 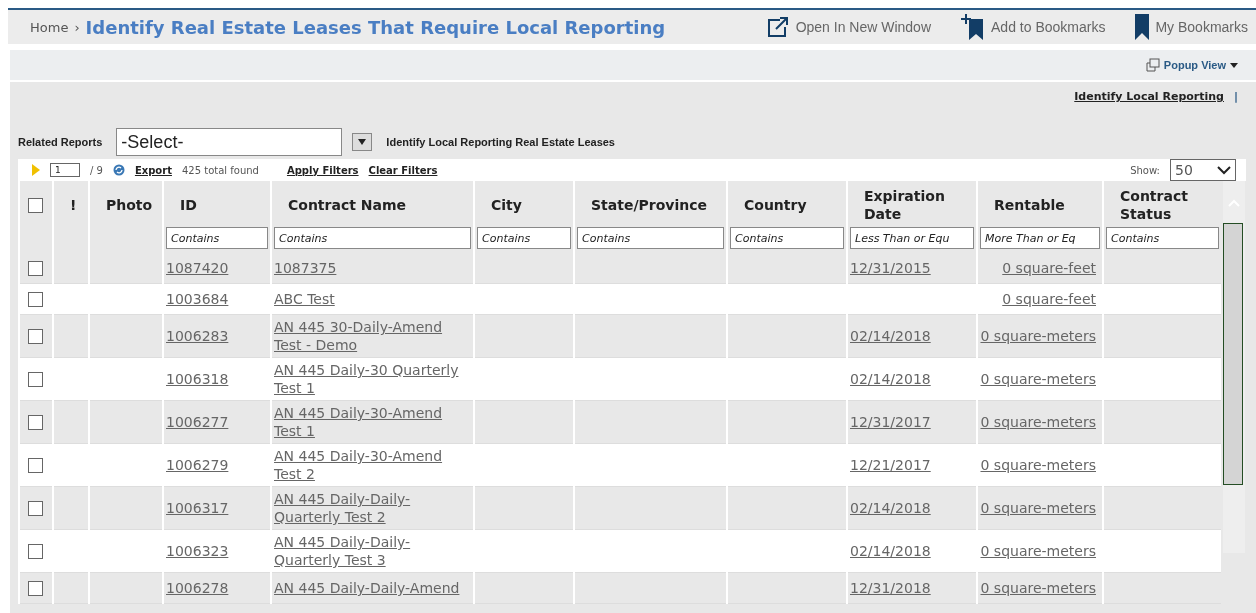 What do you see at coordinates (126, 203) in the screenshot?
I see `column-header: Photo` at bounding box center [126, 203].